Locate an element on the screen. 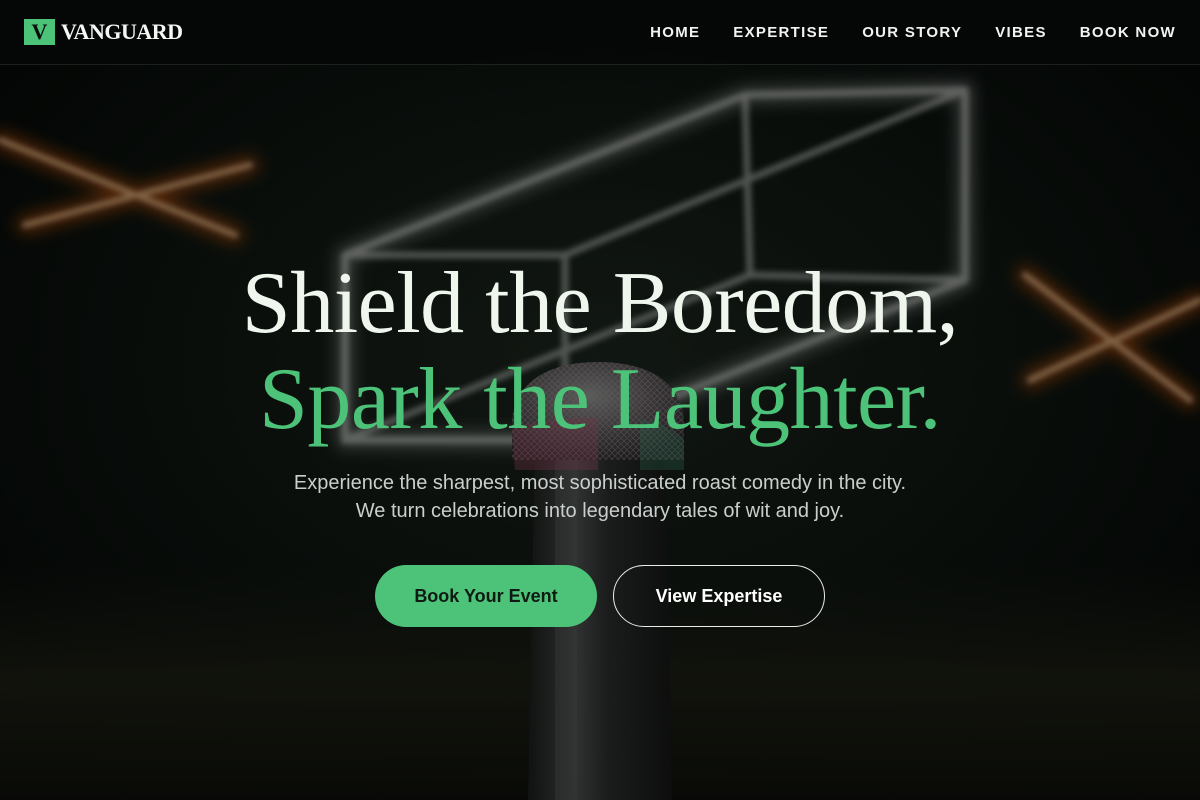 The image size is (1200, 800). brand-mark: V is located at coordinates (39, 32).